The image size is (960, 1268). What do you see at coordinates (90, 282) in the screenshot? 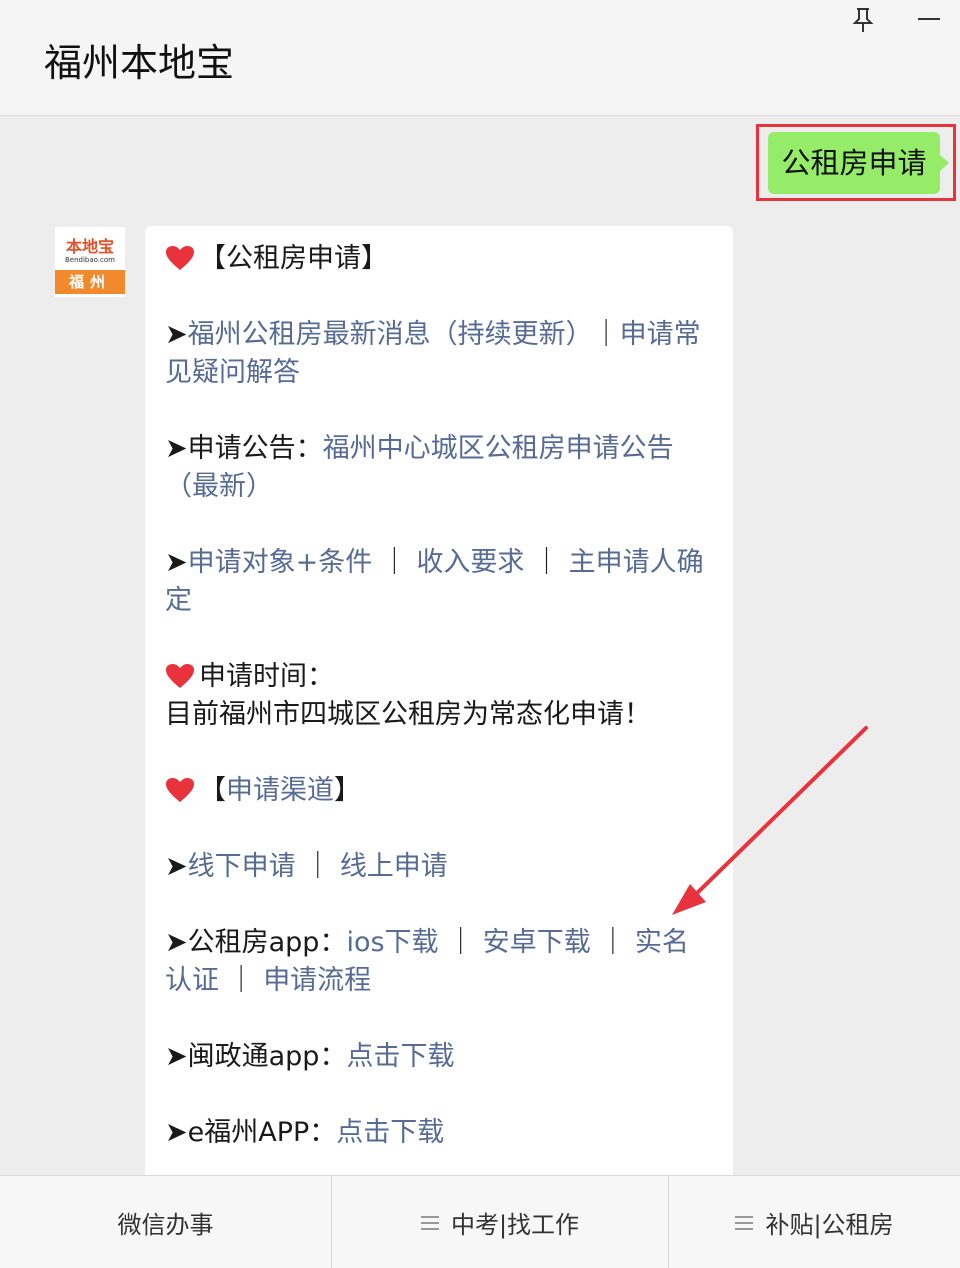
I see `avatar-city: 福州` at bounding box center [90, 282].